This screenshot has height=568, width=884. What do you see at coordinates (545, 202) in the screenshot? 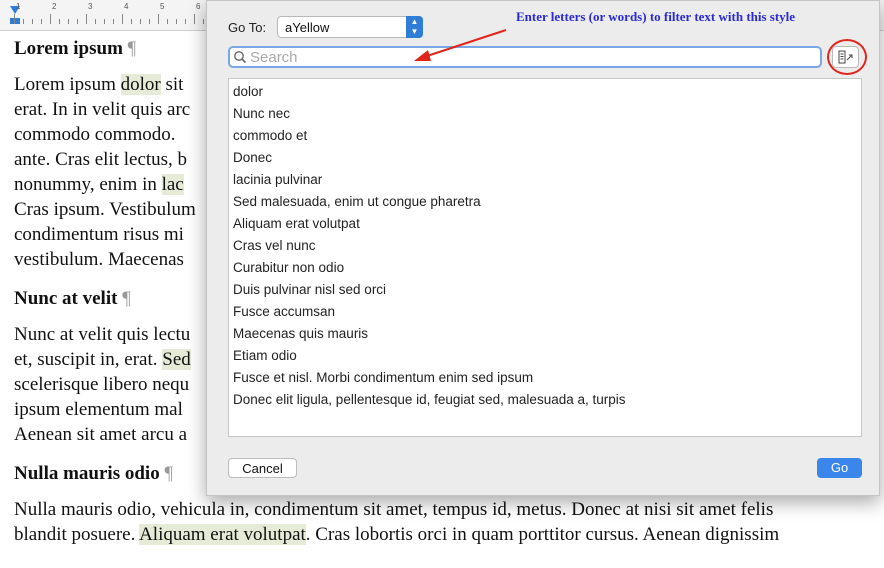
I see `list-item: Sed malesuada, enim ut congue pharetra` at bounding box center [545, 202].